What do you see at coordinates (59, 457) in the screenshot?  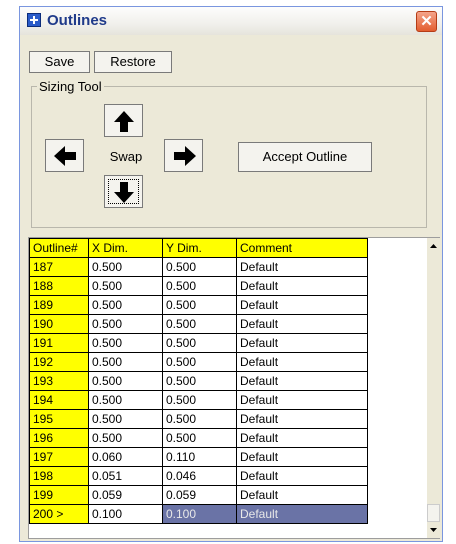 I see `outline-number-cell: 197` at bounding box center [59, 457].